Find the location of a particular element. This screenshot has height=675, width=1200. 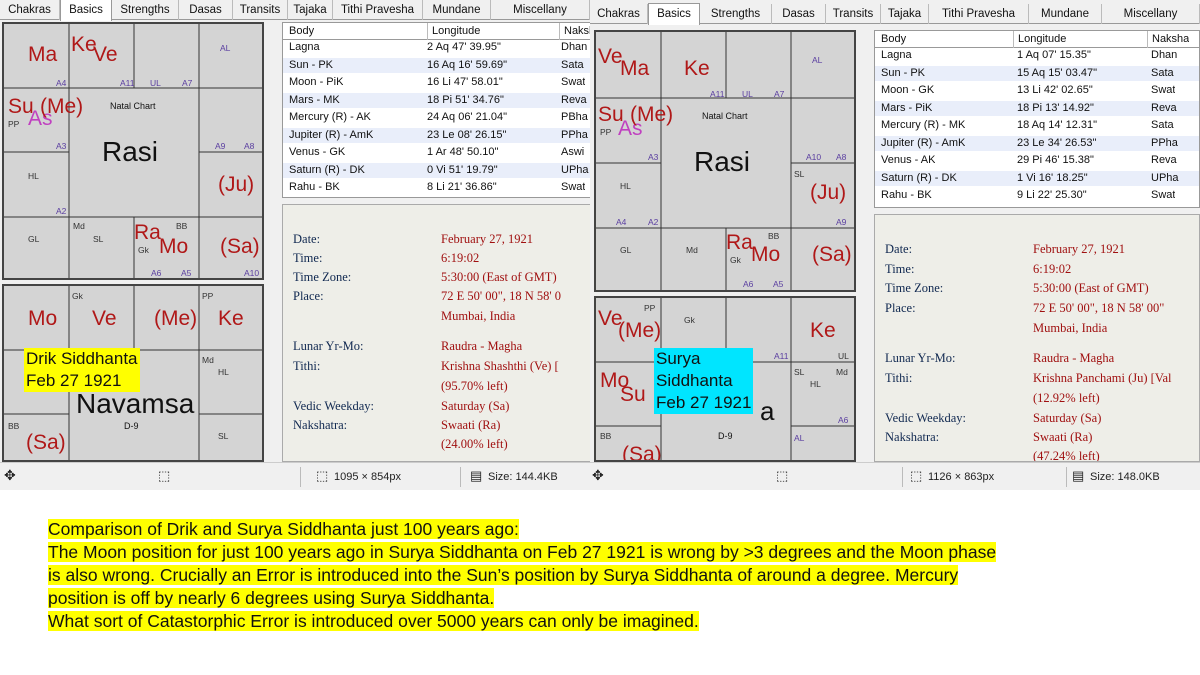

table-row: Saturn (R) - DK 0 Vi 51' 19.79" UPha is located at coordinates (436, 170).